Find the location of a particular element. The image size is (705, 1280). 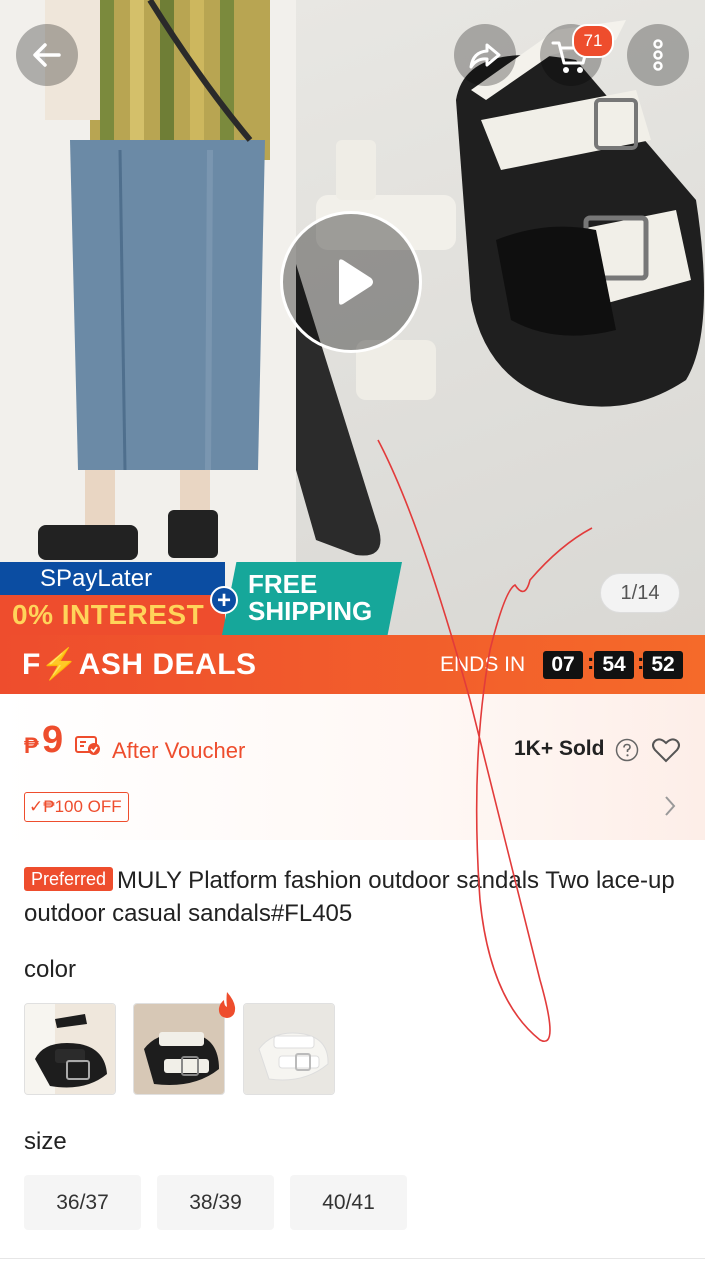

hot-flame-icon is located at coordinates (227, 1005).